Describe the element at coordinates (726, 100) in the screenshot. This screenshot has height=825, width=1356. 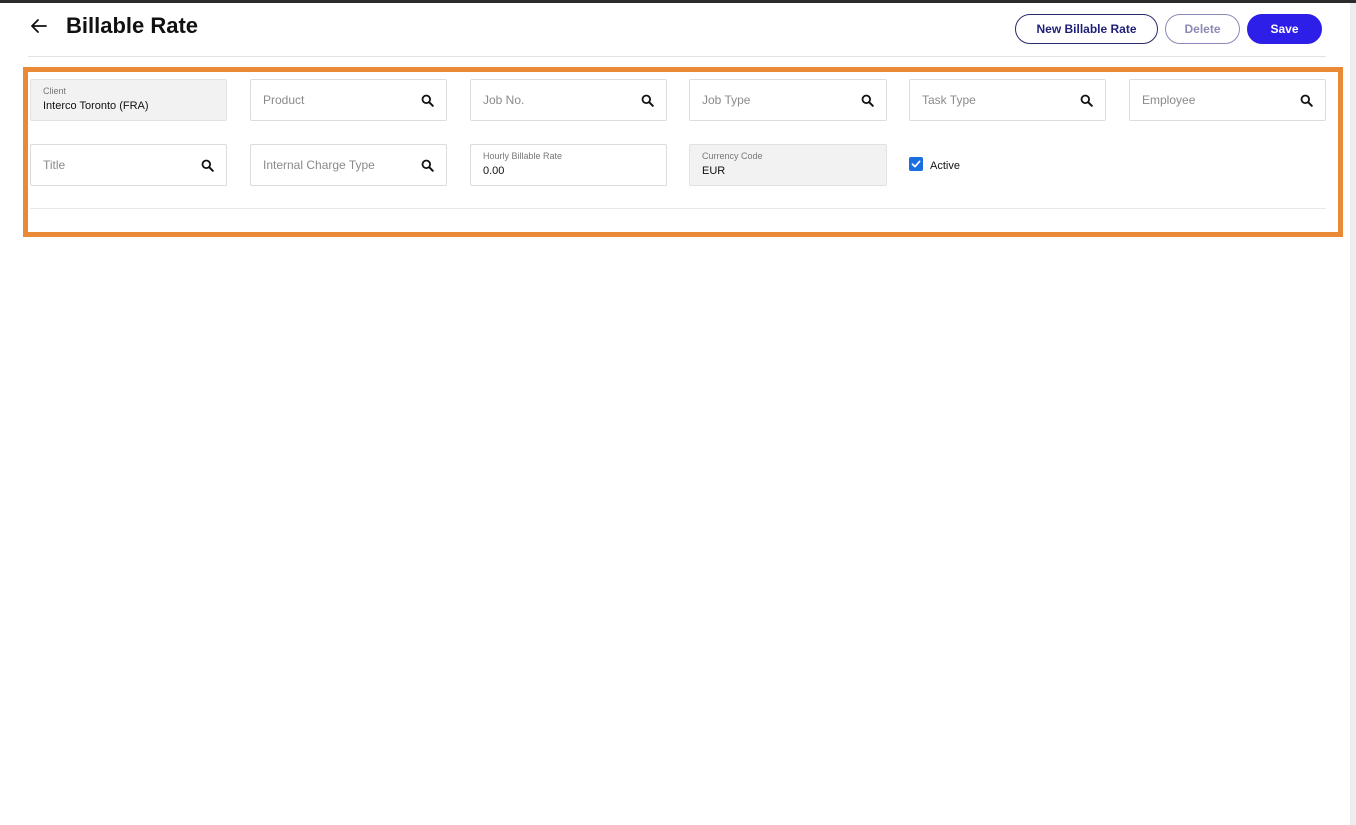
I see `job-type-placeholder: Job Type` at that location.